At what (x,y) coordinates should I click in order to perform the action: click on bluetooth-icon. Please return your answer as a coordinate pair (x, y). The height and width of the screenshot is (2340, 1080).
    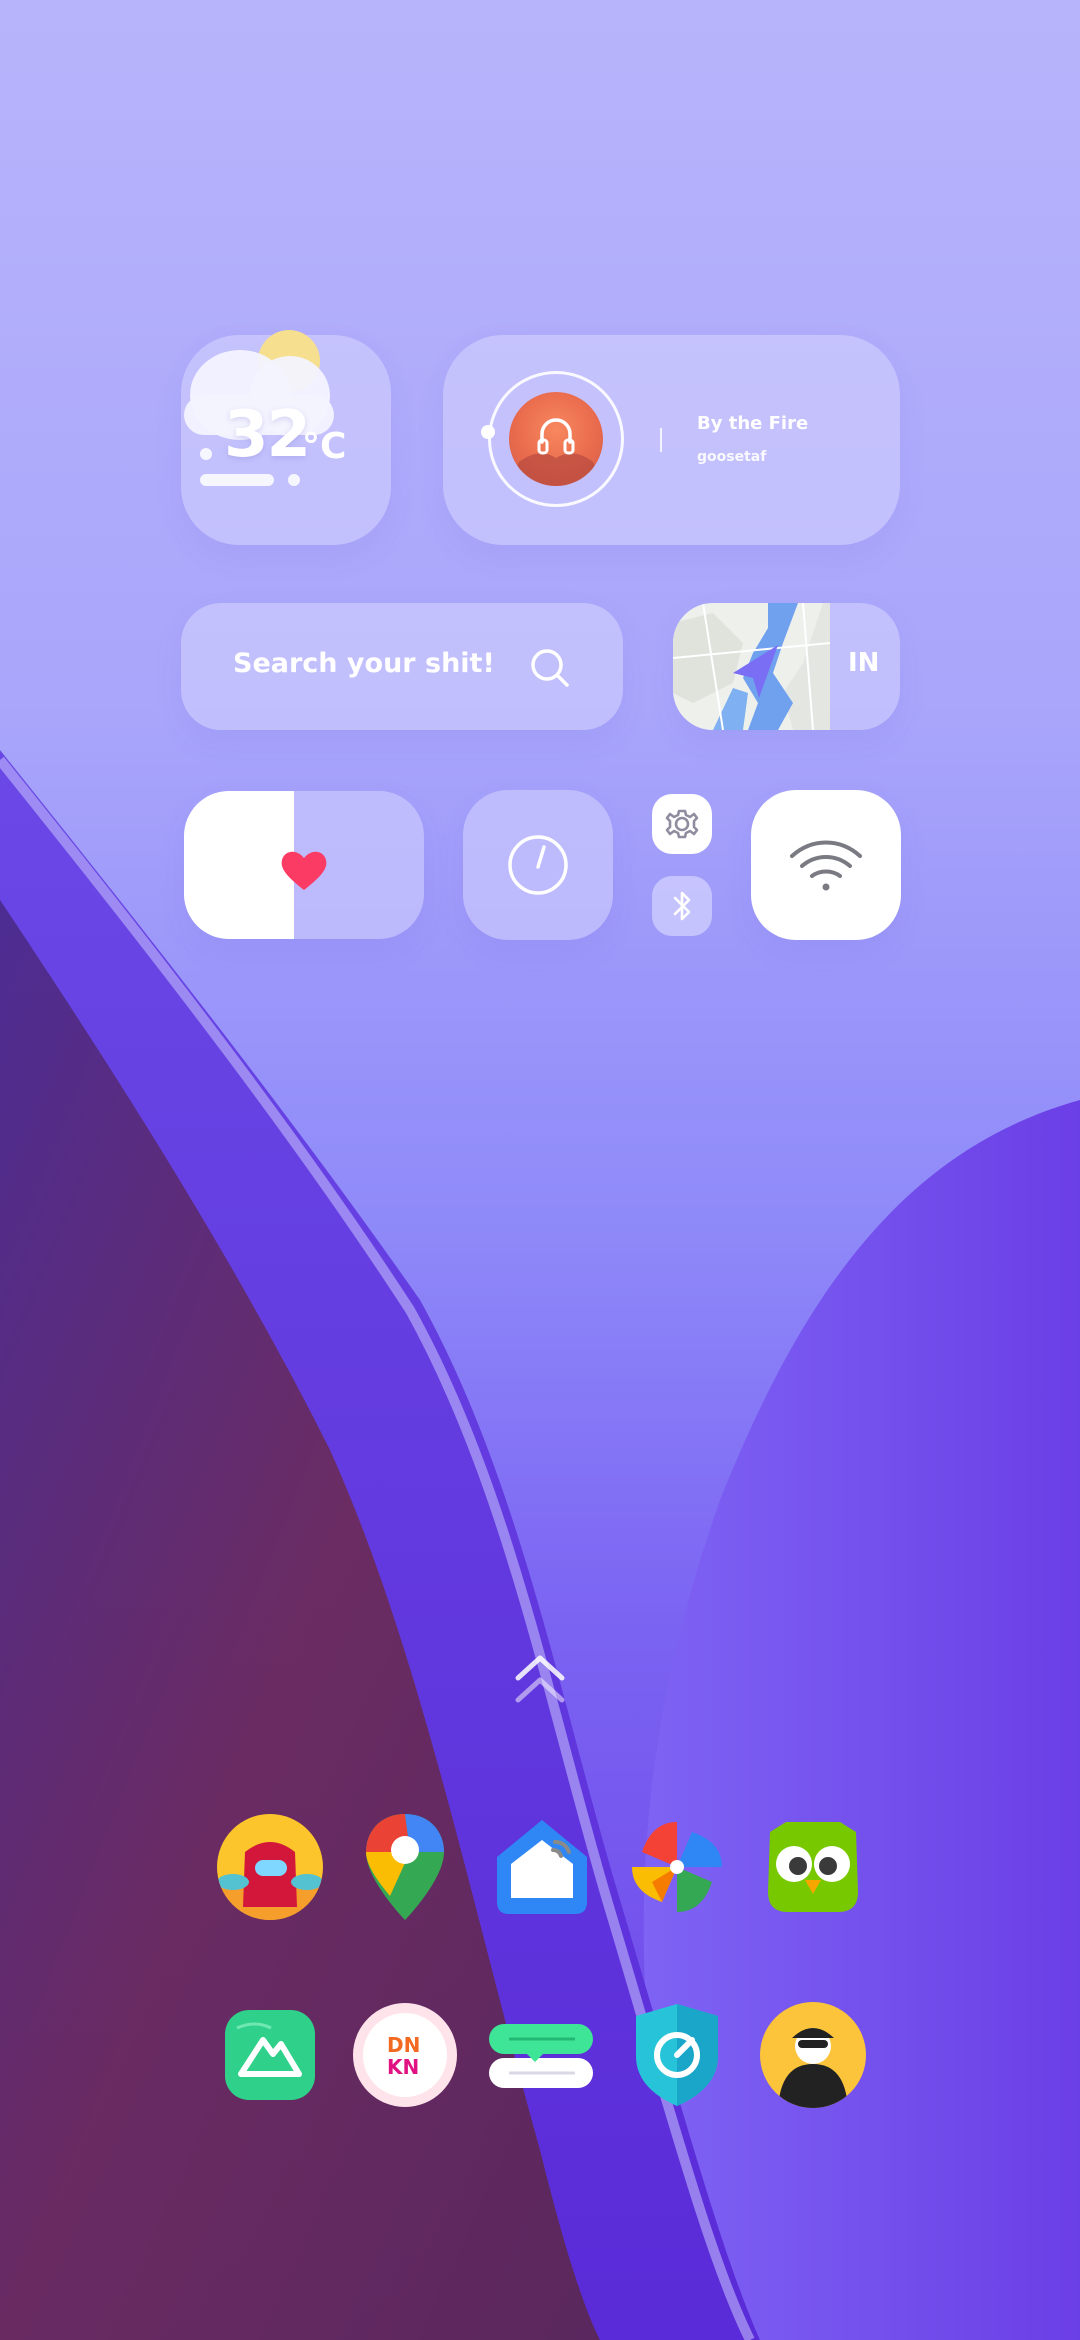
    Looking at the image, I should click on (682, 906).